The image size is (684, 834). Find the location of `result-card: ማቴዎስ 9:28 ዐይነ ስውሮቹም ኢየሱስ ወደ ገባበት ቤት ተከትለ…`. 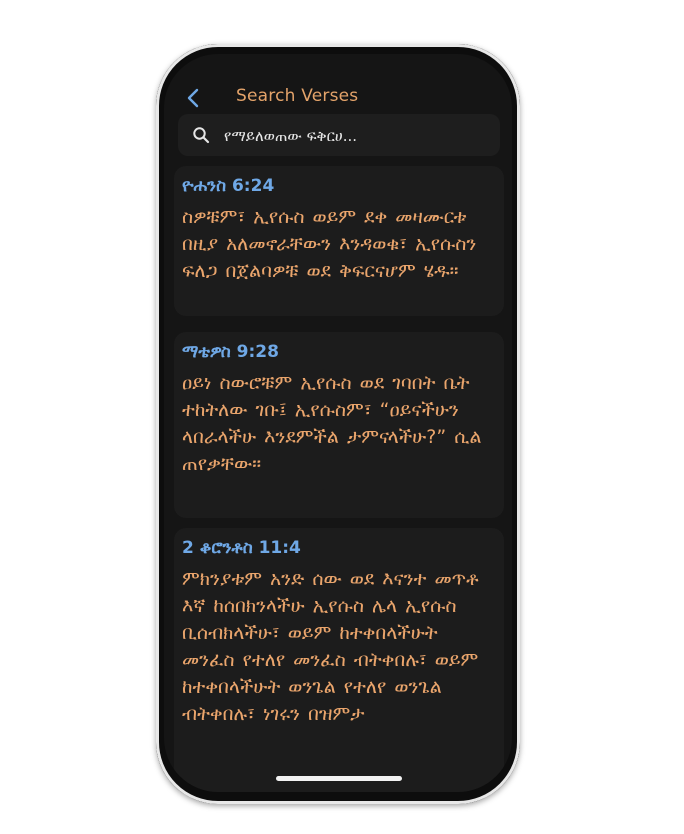

result-card: ማቴዎስ 9:28 ዐይነ ስውሮቹም ኢየሱስ ወደ ገባበት ቤት ተከትለ… is located at coordinates (339, 425).